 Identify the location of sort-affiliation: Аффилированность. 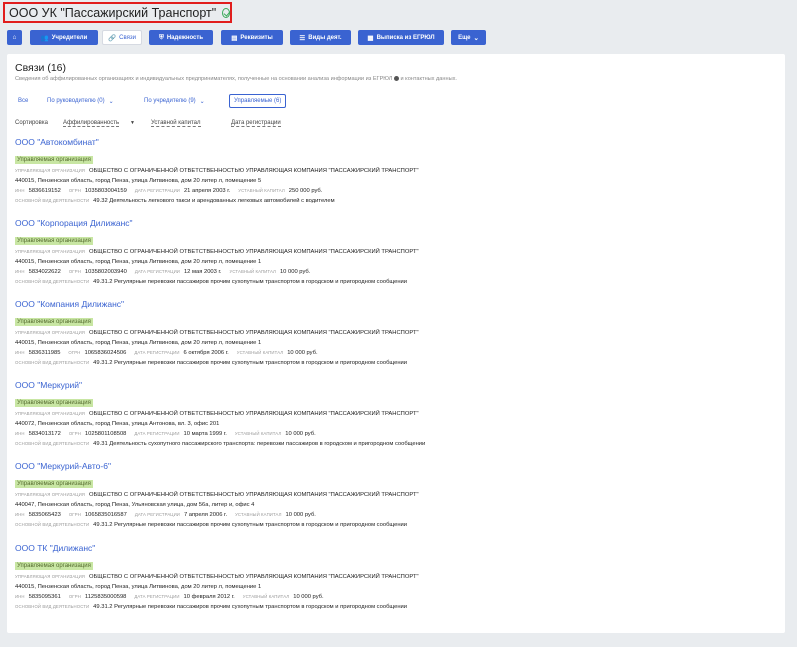
(91, 123).